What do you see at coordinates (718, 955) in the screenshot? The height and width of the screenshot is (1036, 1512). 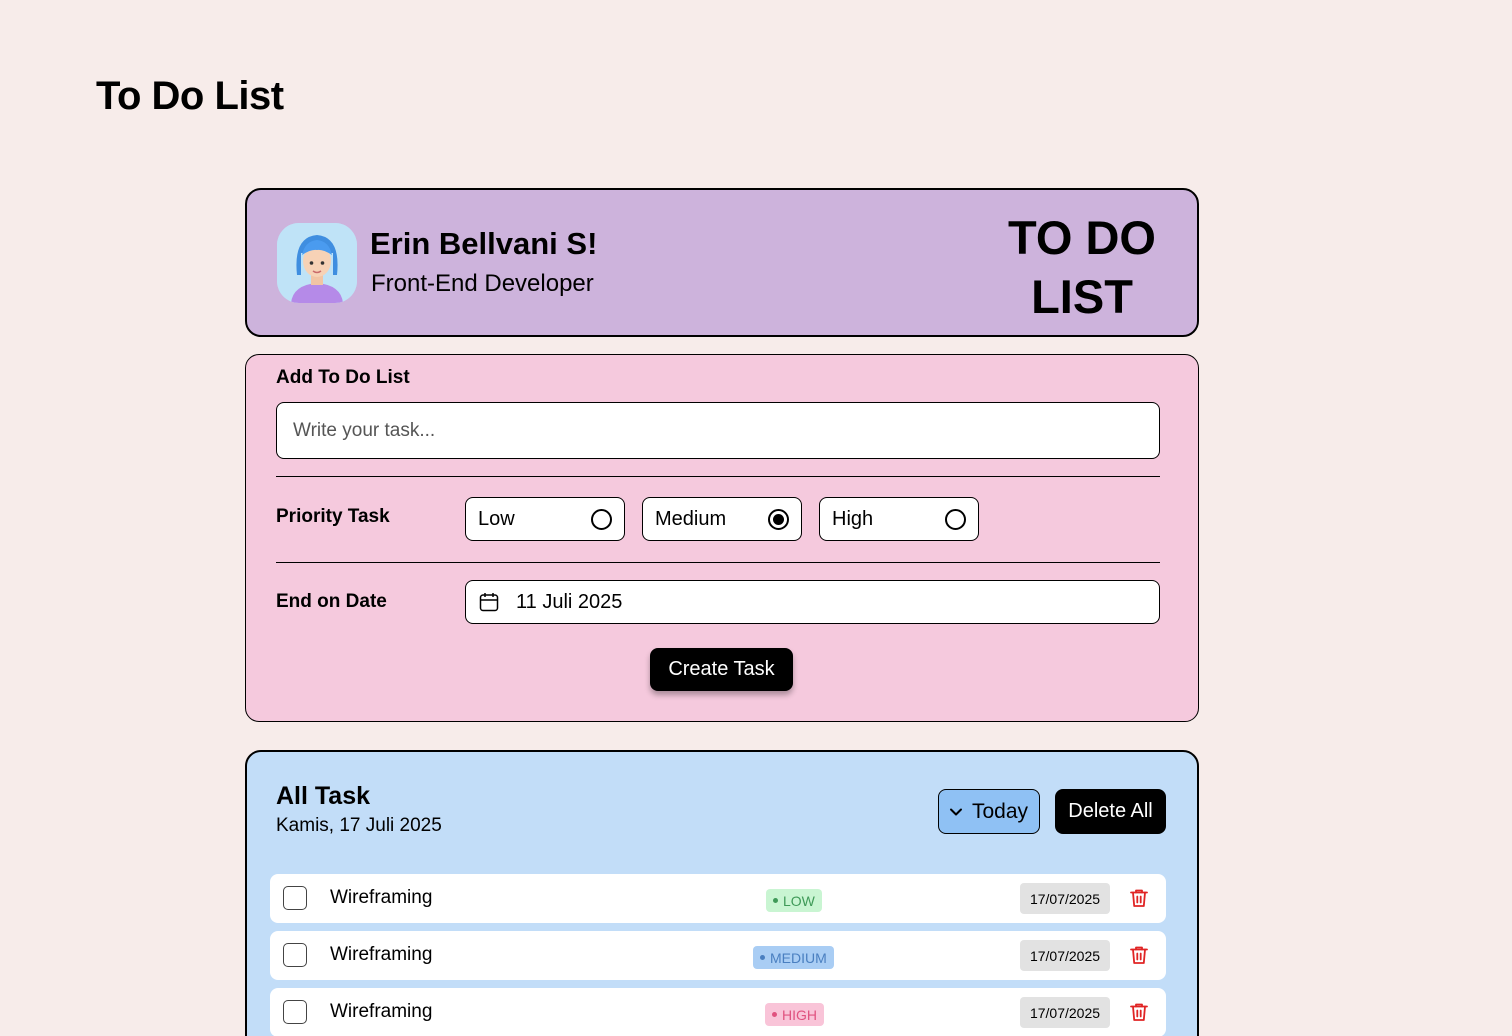 I see `task-row: Wireframing MEDIUM 17/07/2025` at bounding box center [718, 955].